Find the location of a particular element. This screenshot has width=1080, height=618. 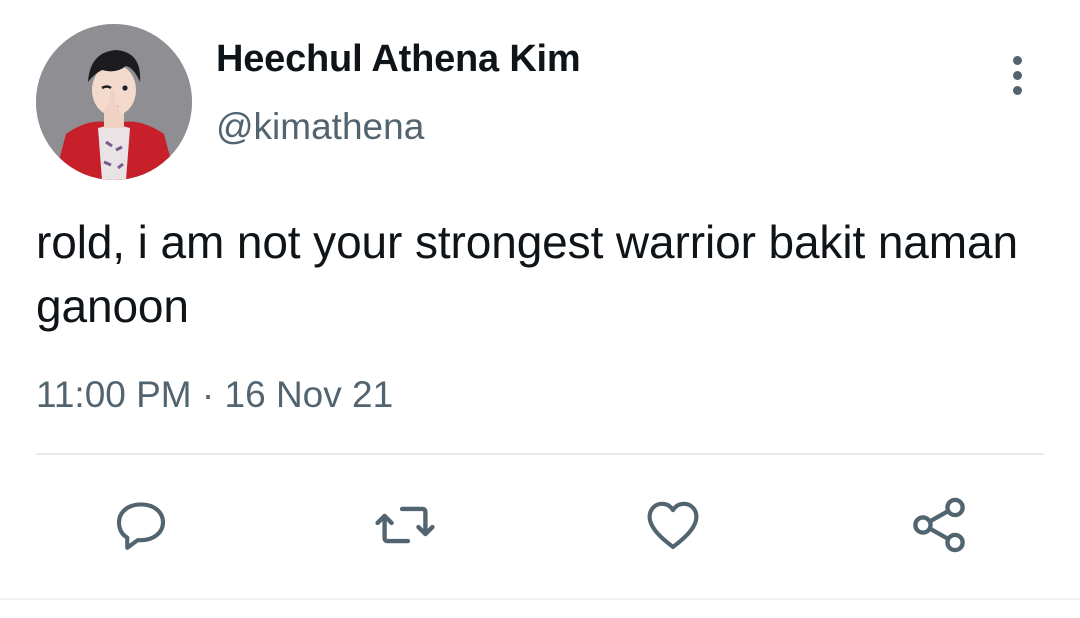

heart-icon is located at coordinates (673, 525).